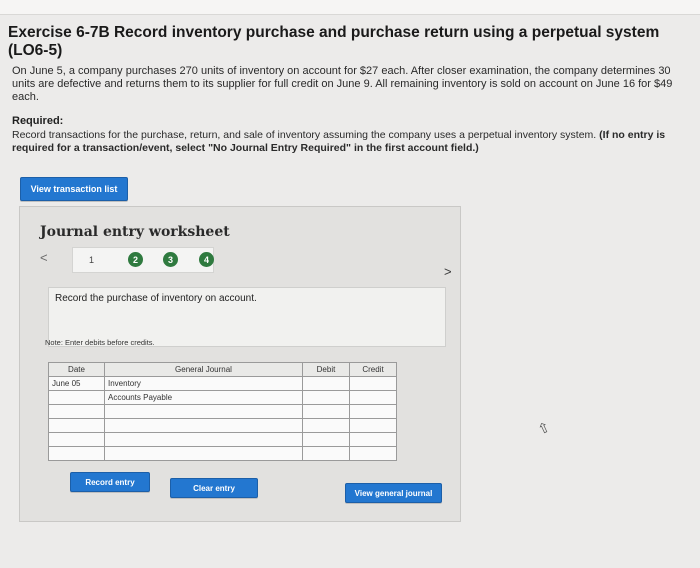  I want to click on account-cell: Accounts Payable, so click(203, 397).